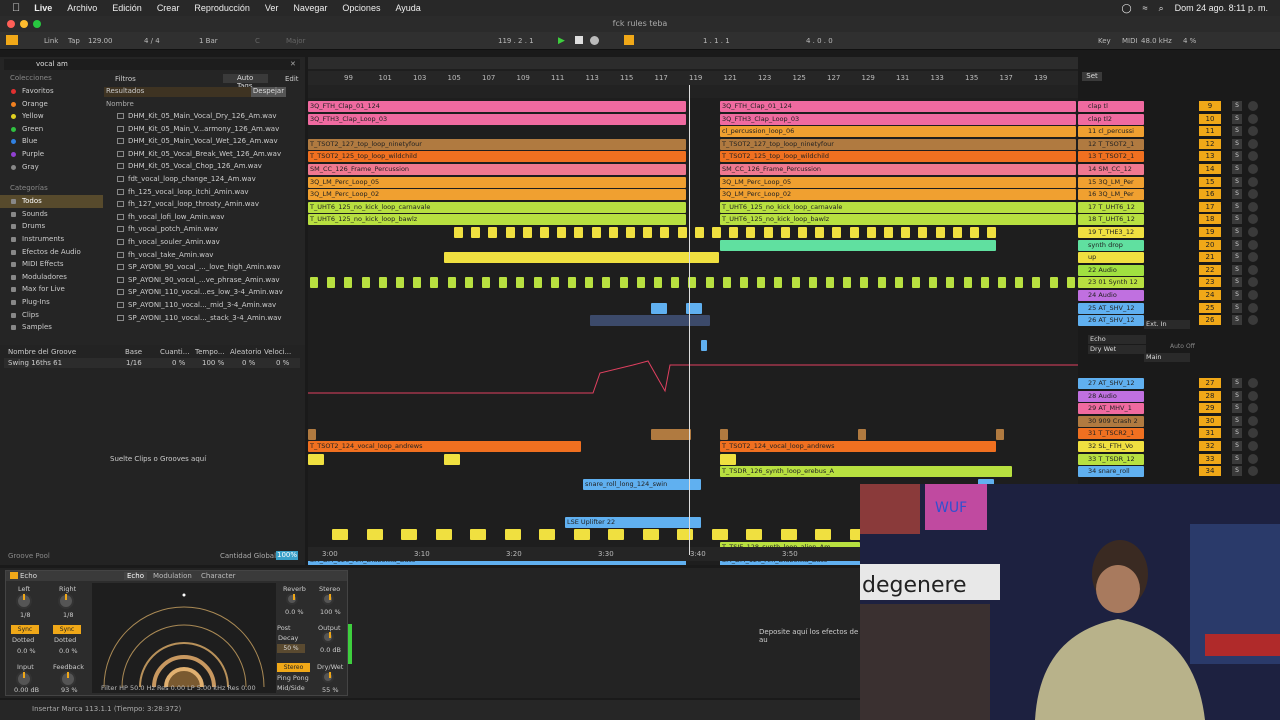 Image resolution: width=1280 pixels, height=720 pixels. What do you see at coordinates (14, 575) in the screenshot?
I see `device-power-icon` at bounding box center [14, 575].